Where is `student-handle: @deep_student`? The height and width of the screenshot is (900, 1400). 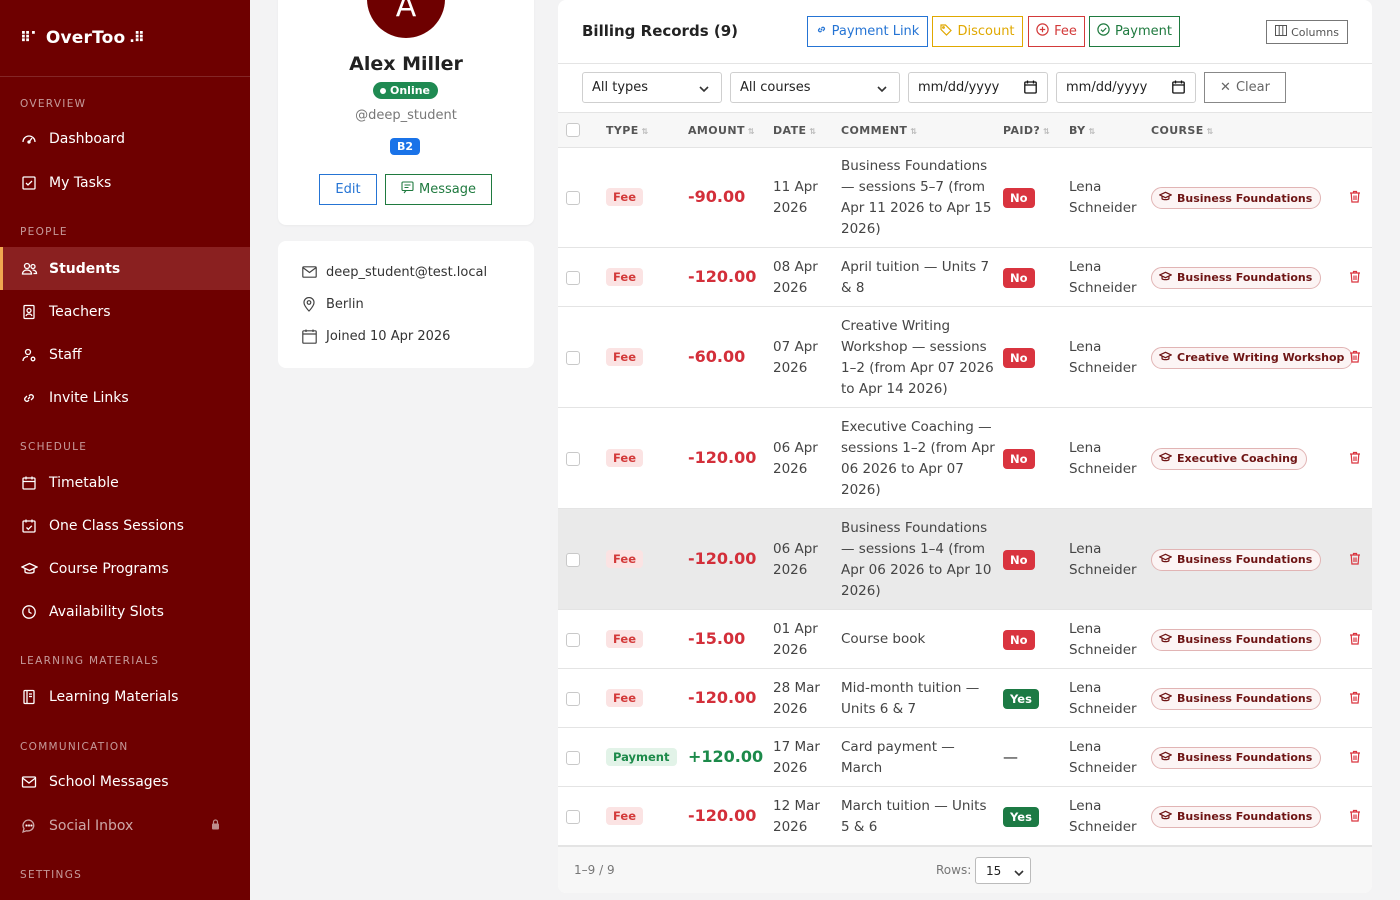 student-handle: @deep_student is located at coordinates (406, 115).